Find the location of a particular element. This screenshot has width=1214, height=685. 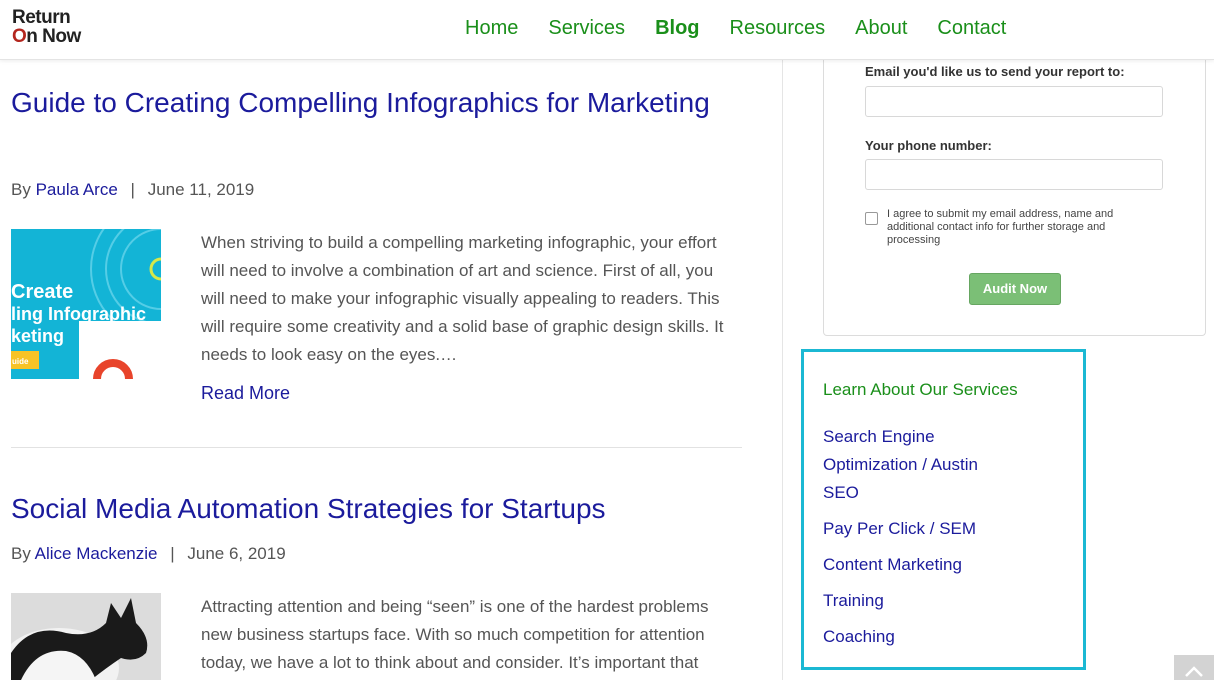

phone-field is located at coordinates (1014, 174).